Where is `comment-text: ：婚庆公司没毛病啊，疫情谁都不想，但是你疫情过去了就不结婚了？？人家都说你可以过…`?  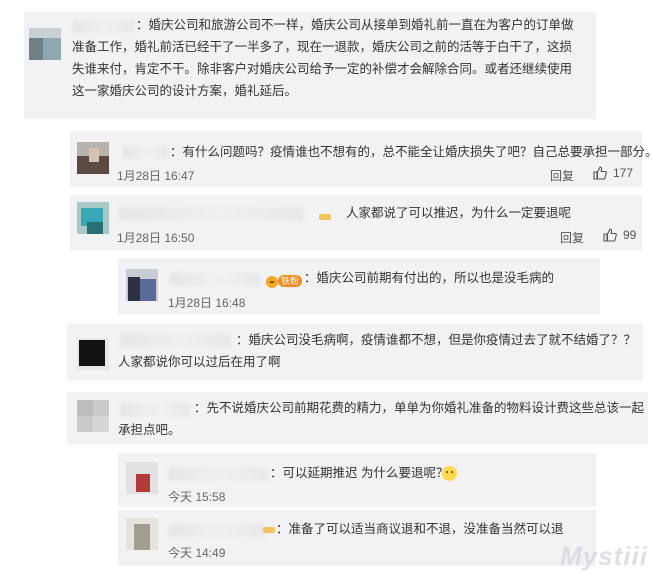 comment-text: ：婚庆公司没毛病啊，疫情谁都不想，但是你疫情过去了就不结婚了？？人家都说你可以过… is located at coordinates (377, 351).